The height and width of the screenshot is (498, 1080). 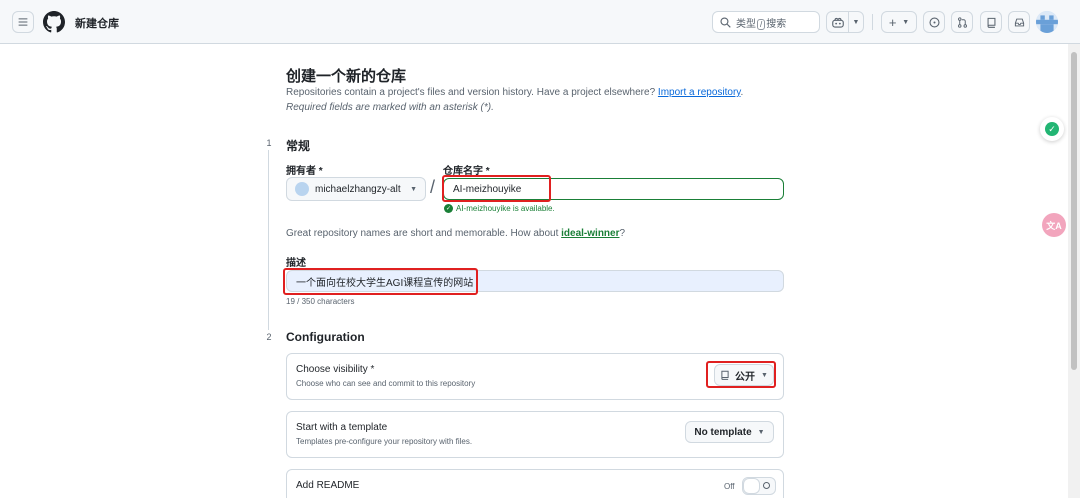 I want to click on floating-assistant-button: ✓, so click(x=1052, y=129).